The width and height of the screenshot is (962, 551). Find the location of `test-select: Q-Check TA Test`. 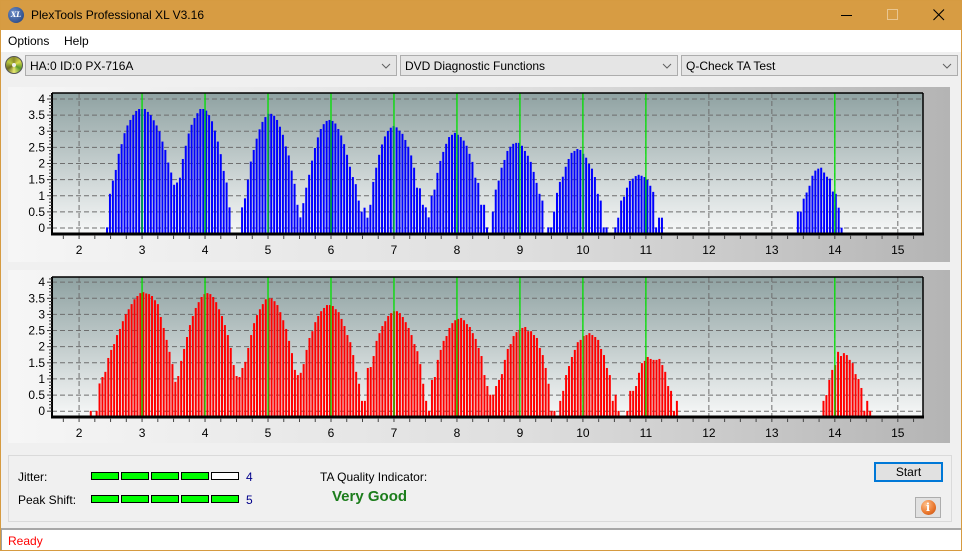

test-select: Q-Check TA Test is located at coordinates (819, 65).